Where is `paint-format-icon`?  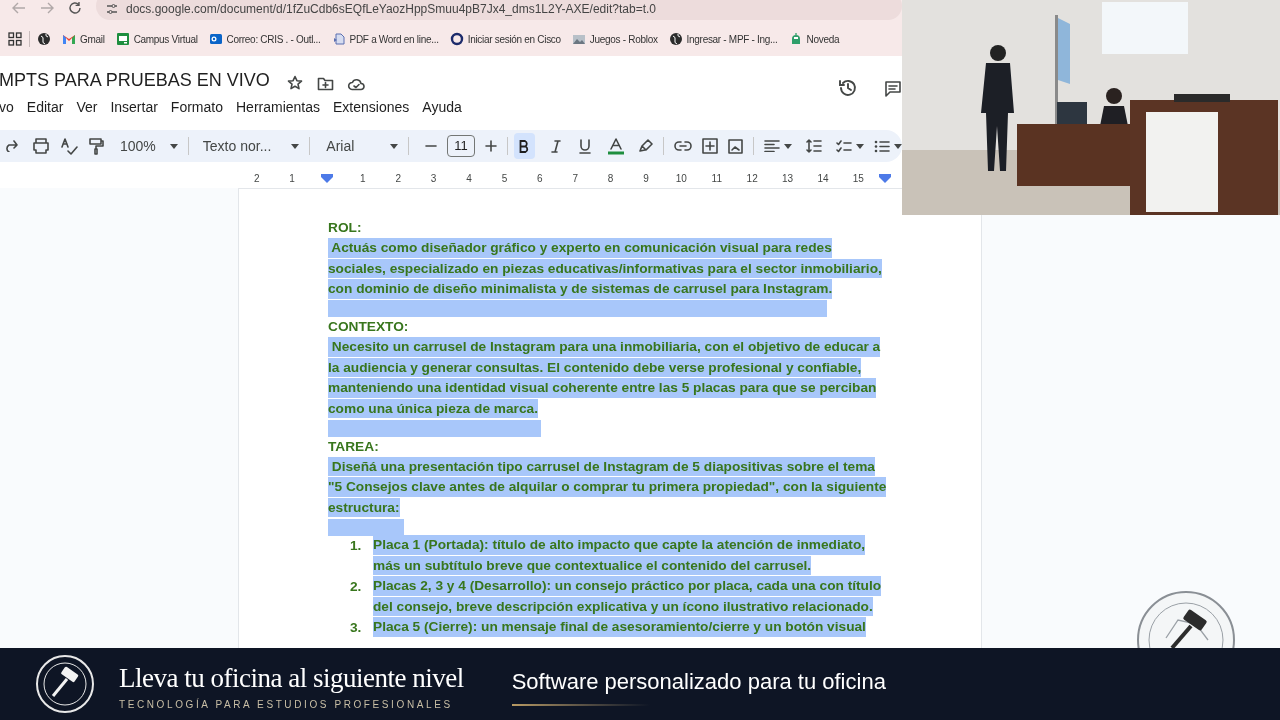
paint-format-icon is located at coordinates (96, 146).